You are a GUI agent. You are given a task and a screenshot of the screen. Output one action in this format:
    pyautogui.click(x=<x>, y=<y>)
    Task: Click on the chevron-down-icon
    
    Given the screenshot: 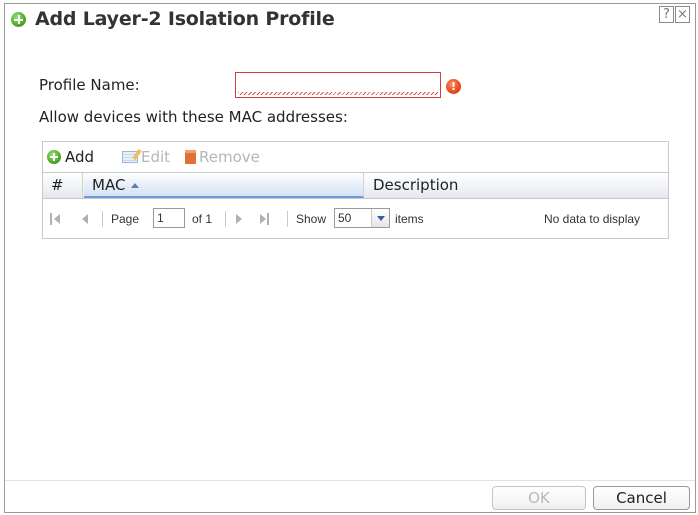 What is the action you would take?
    pyautogui.click(x=380, y=218)
    